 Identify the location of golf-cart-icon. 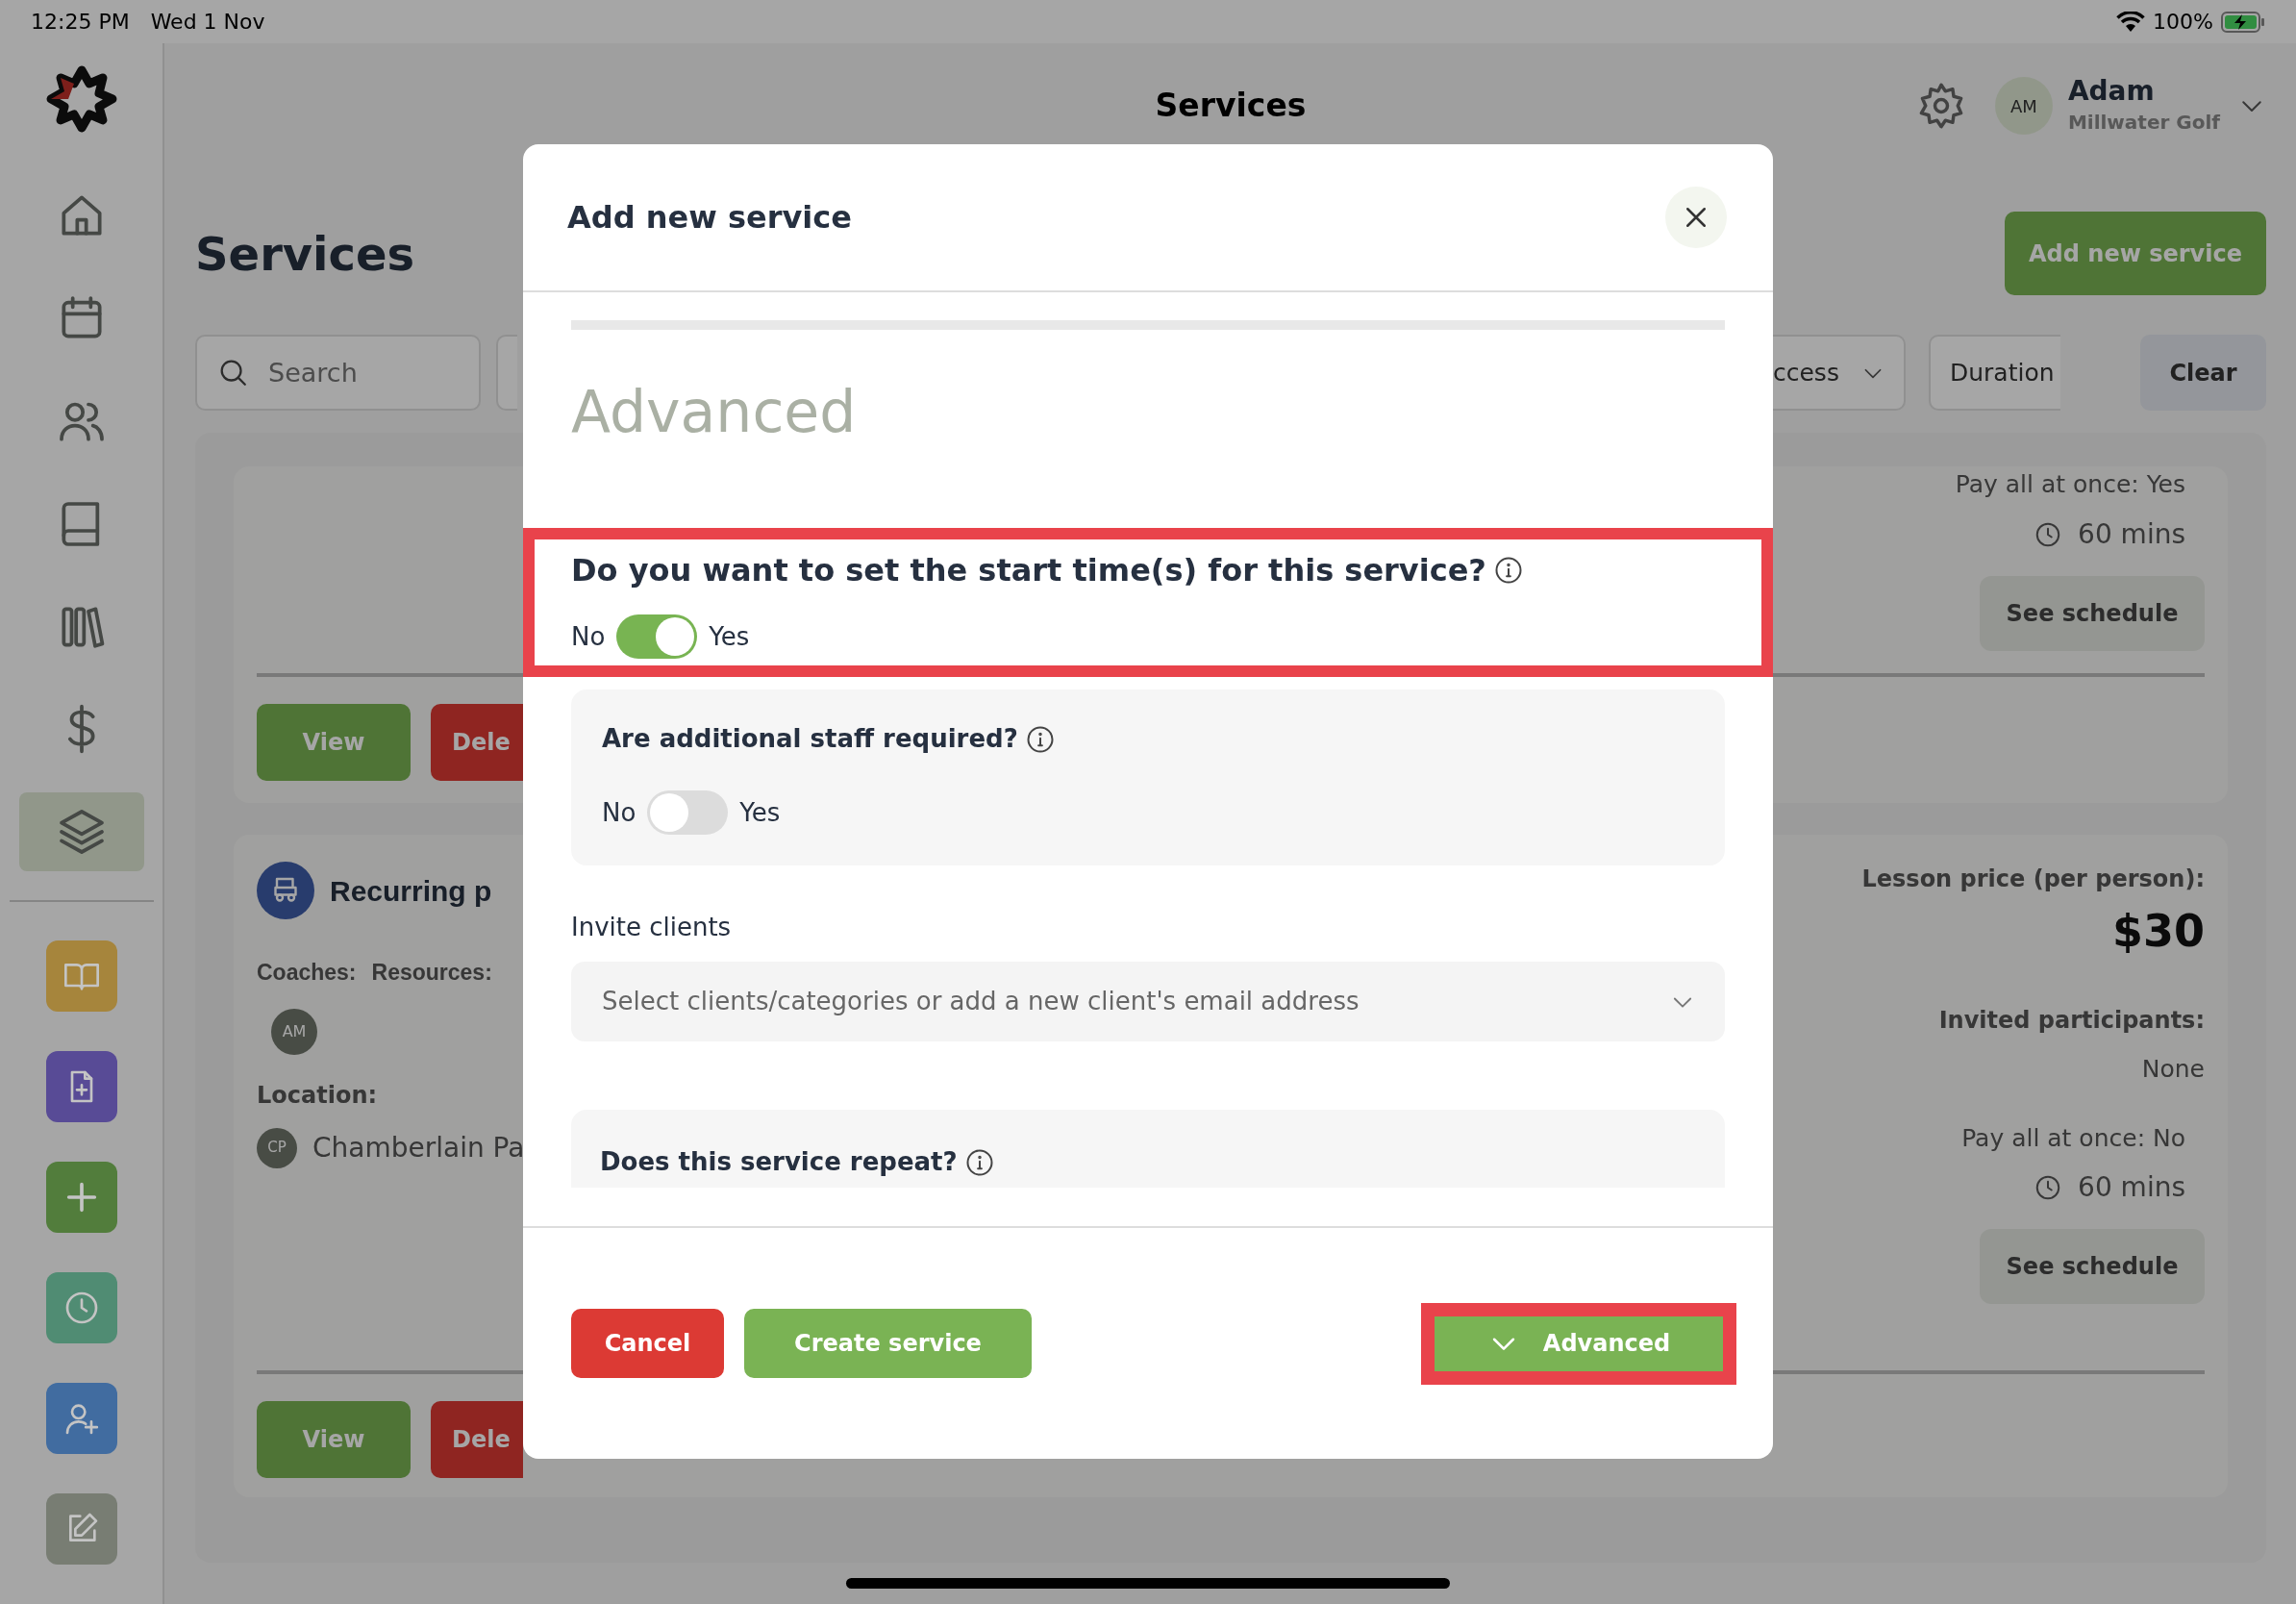
(285, 890).